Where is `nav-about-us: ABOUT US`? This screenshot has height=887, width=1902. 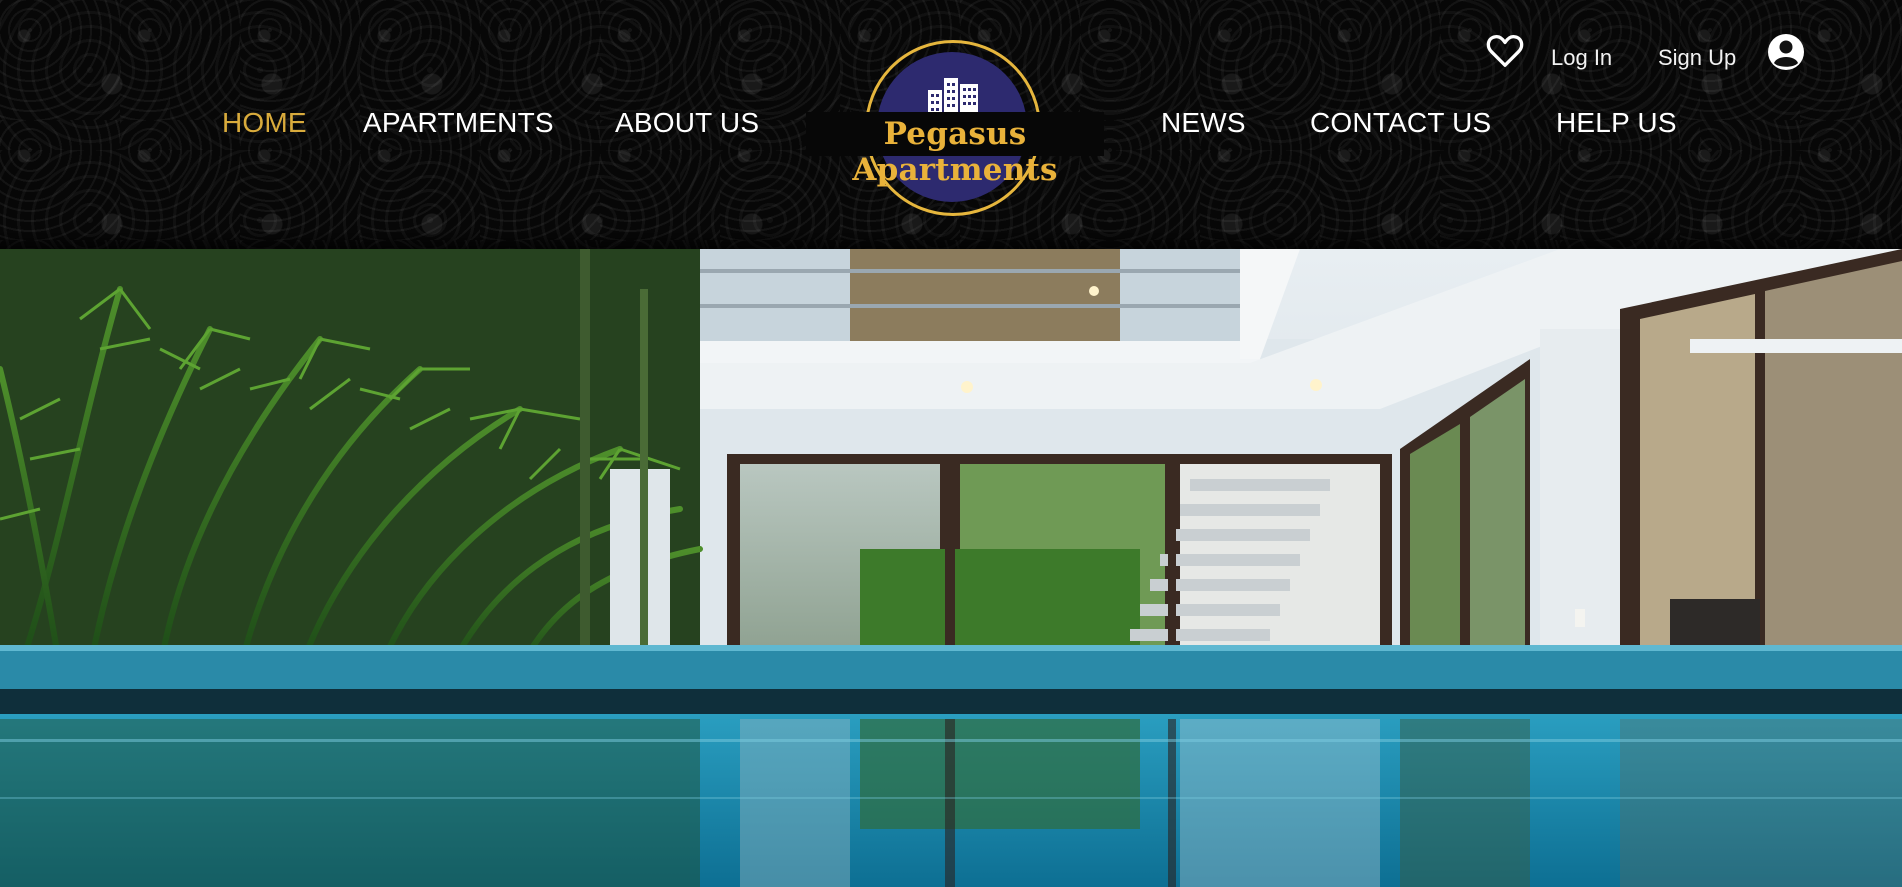 nav-about-us: ABOUT US is located at coordinates (687, 123).